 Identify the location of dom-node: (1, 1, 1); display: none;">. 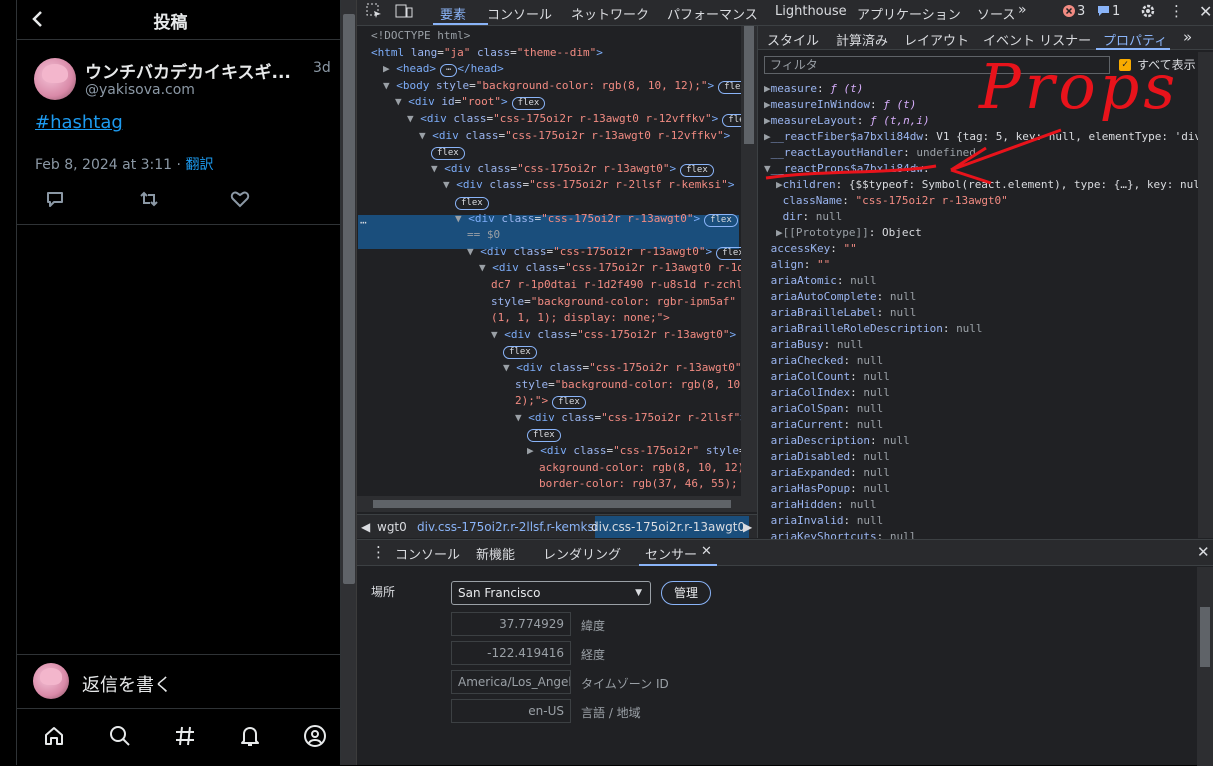
(580, 317).